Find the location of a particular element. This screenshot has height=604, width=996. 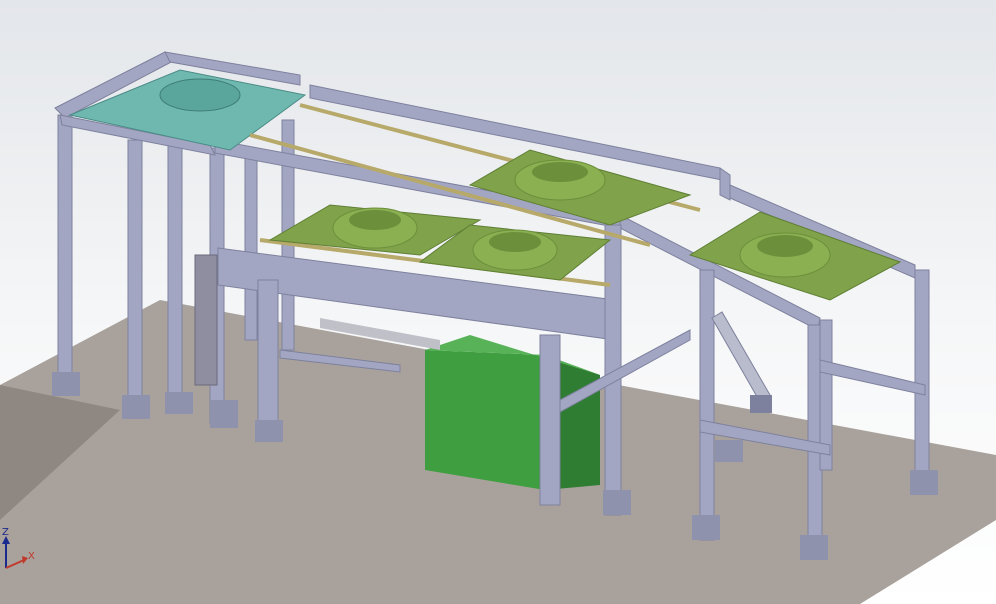

axis-z-label: Z is located at coordinates (5, 532).